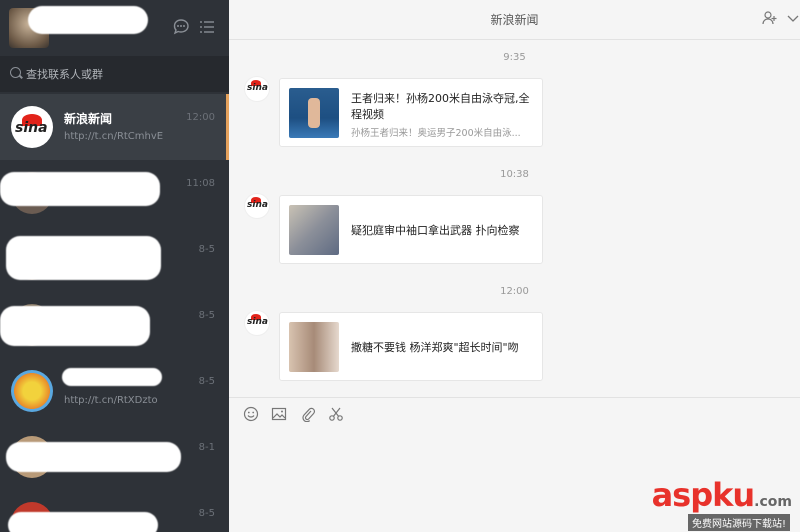  Describe the element at coordinates (88, 119) in the screenshot. I see `chat-name: 新浪新闻` at that location.